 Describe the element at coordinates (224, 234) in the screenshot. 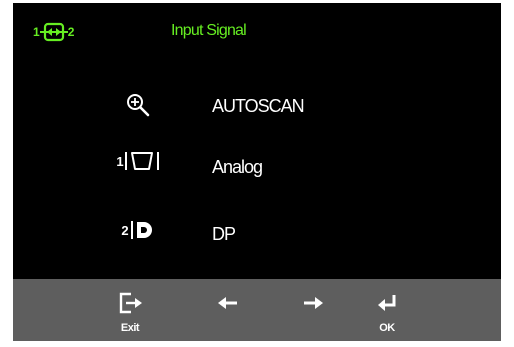

I see `menu-item-label: DP` at that location.